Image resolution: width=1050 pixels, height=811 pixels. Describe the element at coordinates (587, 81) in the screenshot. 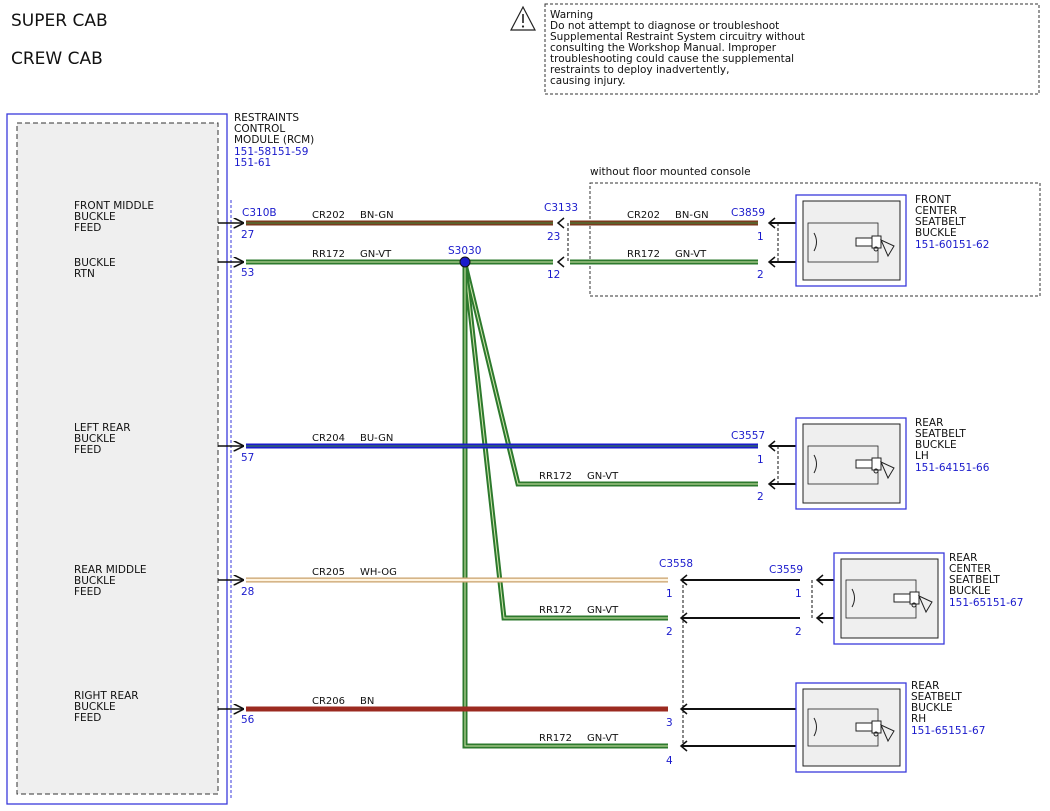

I see `warning-line: causing injury.` at that location.